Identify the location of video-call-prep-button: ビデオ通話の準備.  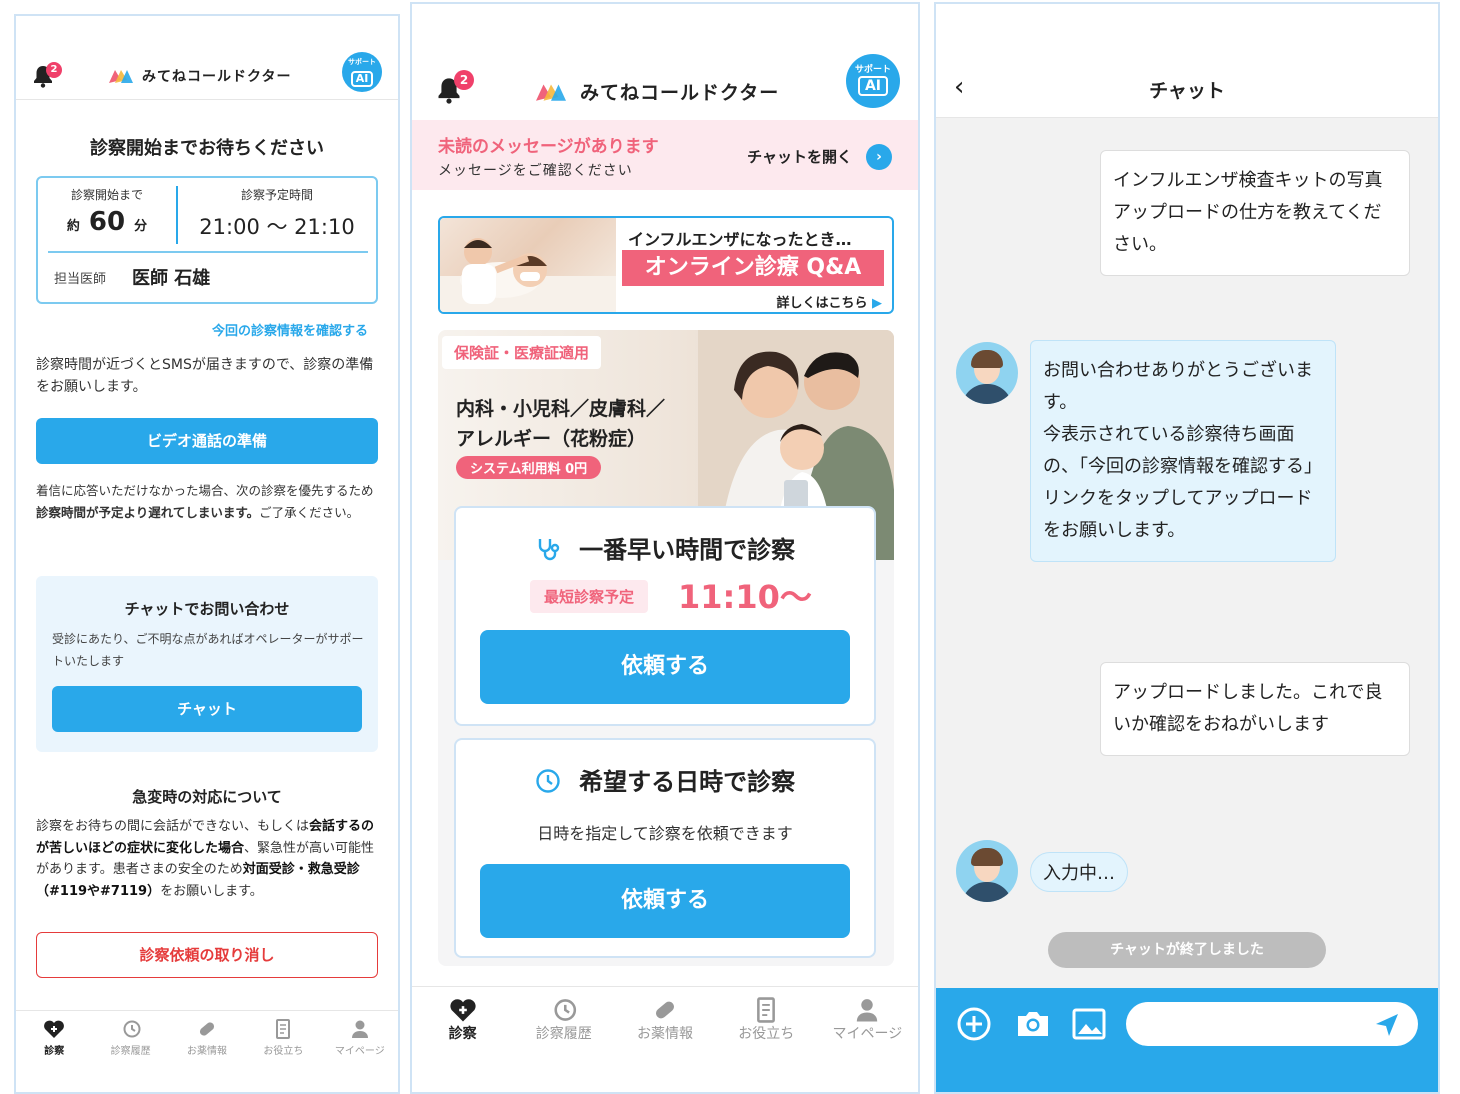
(207, 441).